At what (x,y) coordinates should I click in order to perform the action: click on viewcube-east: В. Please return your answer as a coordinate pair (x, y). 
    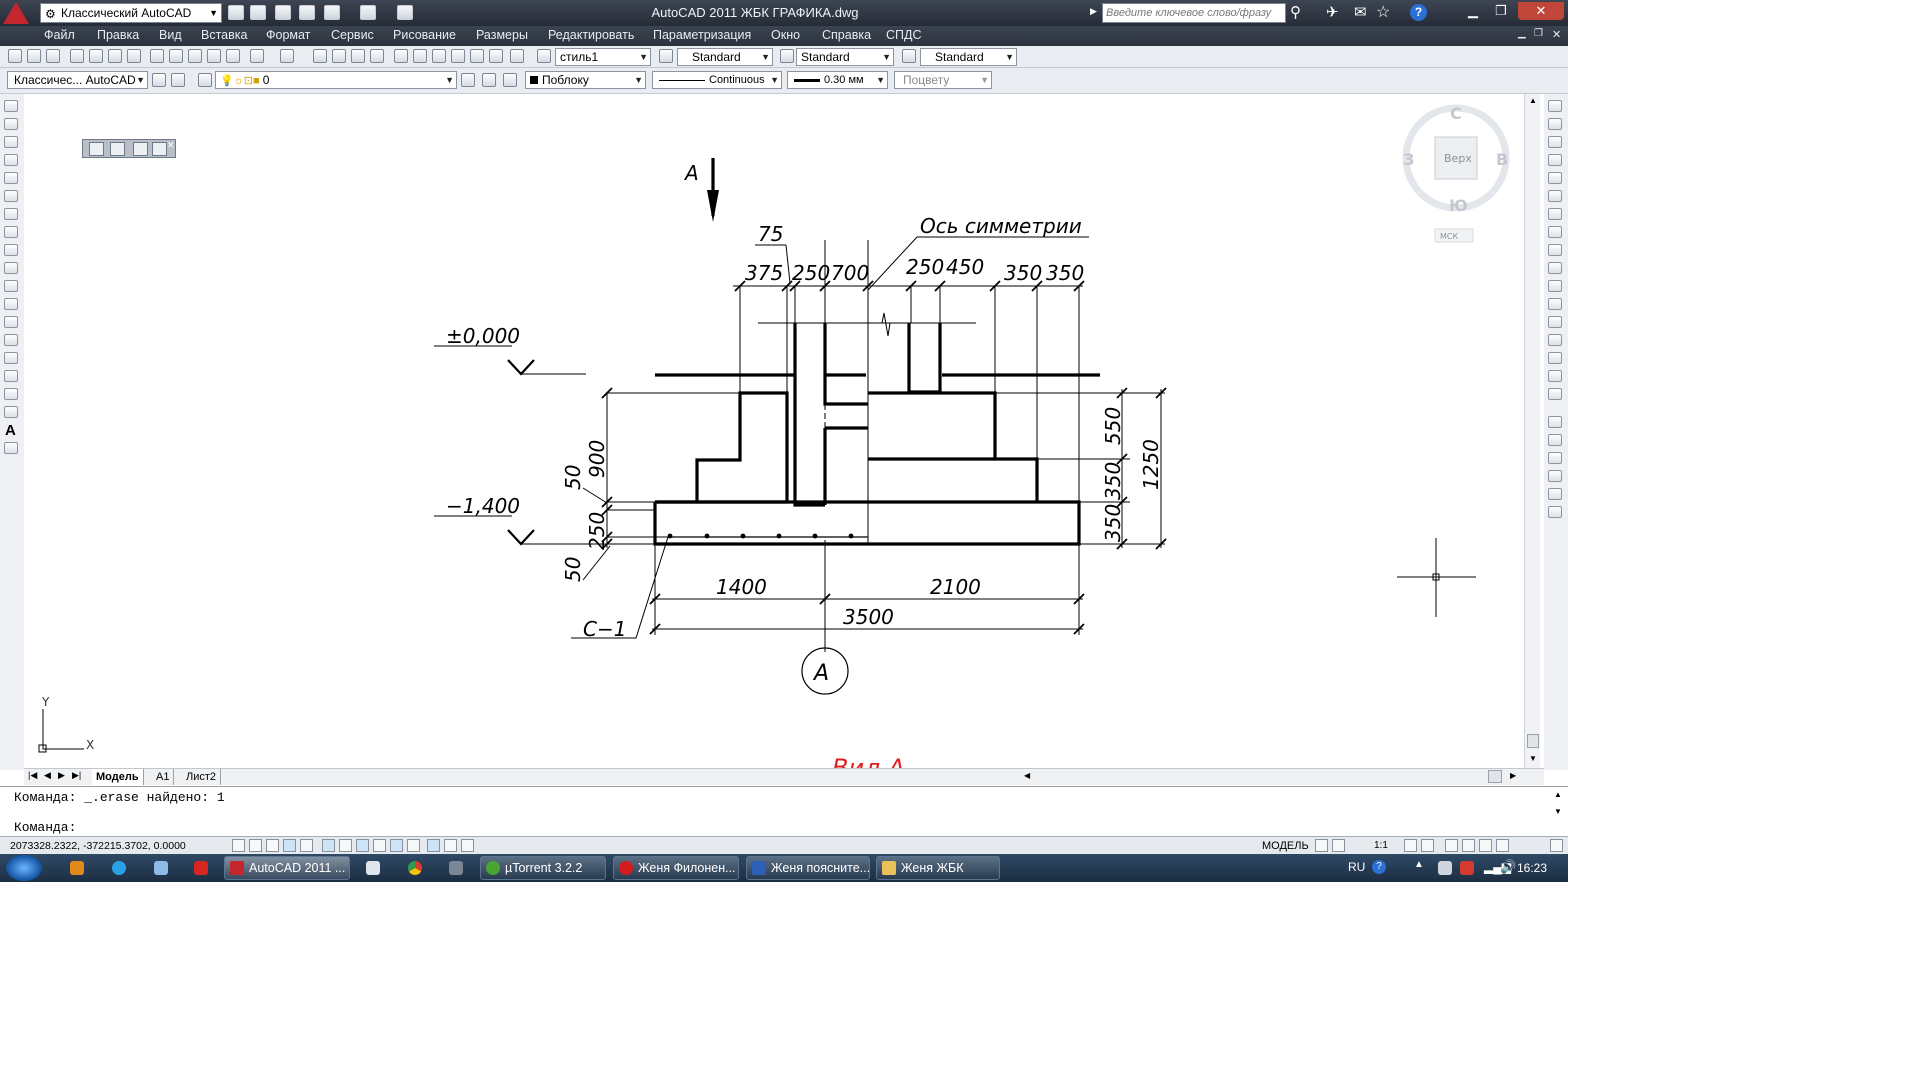
    Looking at the image, I should click on (1502, 159).